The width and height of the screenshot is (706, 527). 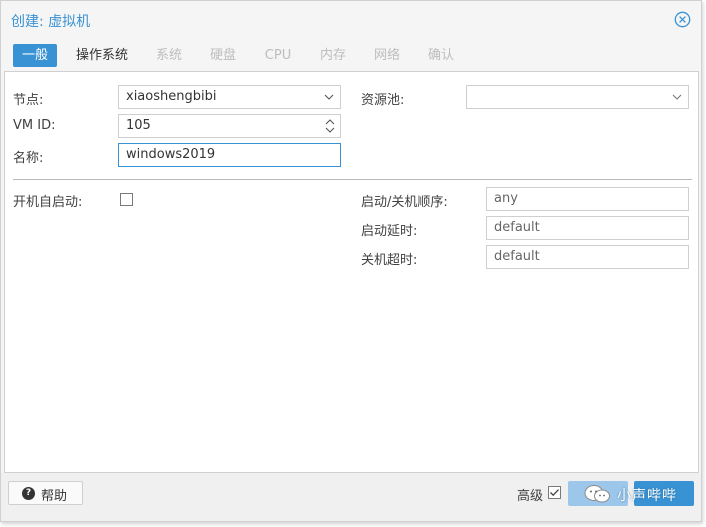 I want to click on onboot-checkbox, so click(x=126, y=199).